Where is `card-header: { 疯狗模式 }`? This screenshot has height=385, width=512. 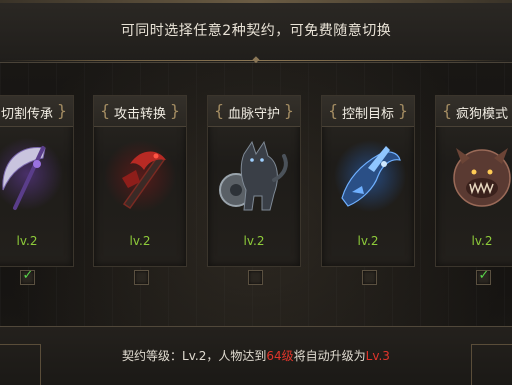
card-header: { 疯狗模式 } is located at coordinates (474, 111).